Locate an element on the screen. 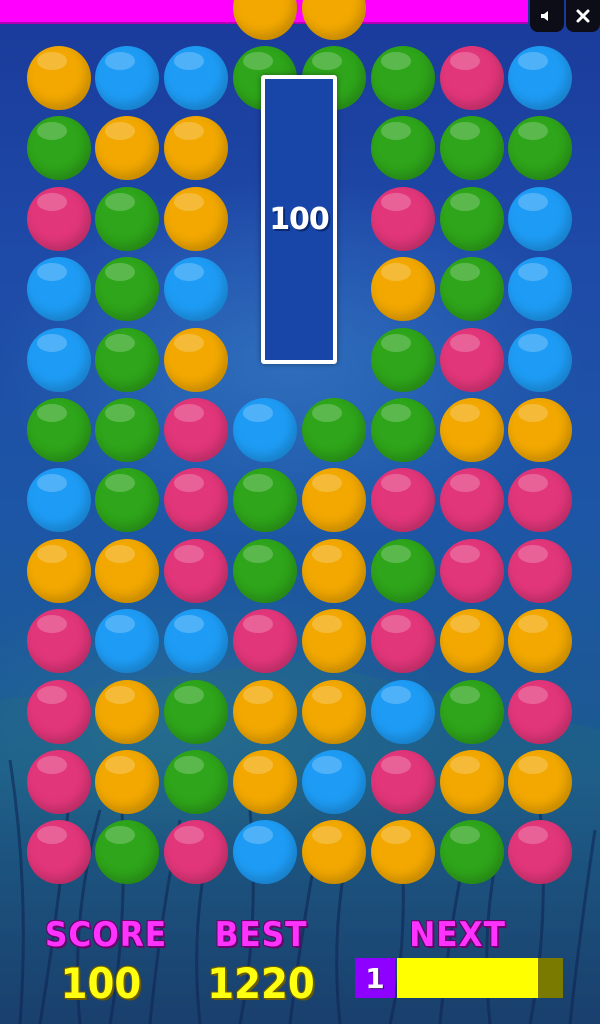  score-value: 100 is located at coordinates (101, 983).